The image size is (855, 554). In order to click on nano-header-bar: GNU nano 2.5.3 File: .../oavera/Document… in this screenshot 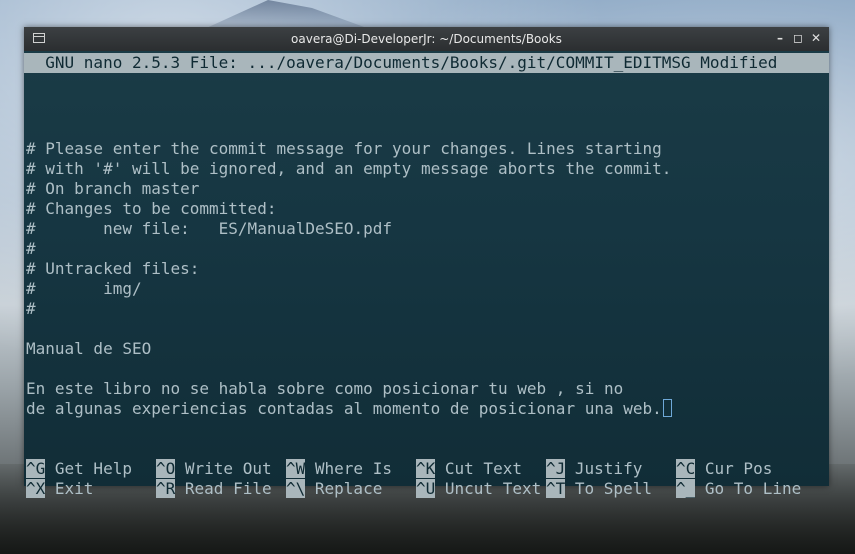, I will do `click(426, 63)`.